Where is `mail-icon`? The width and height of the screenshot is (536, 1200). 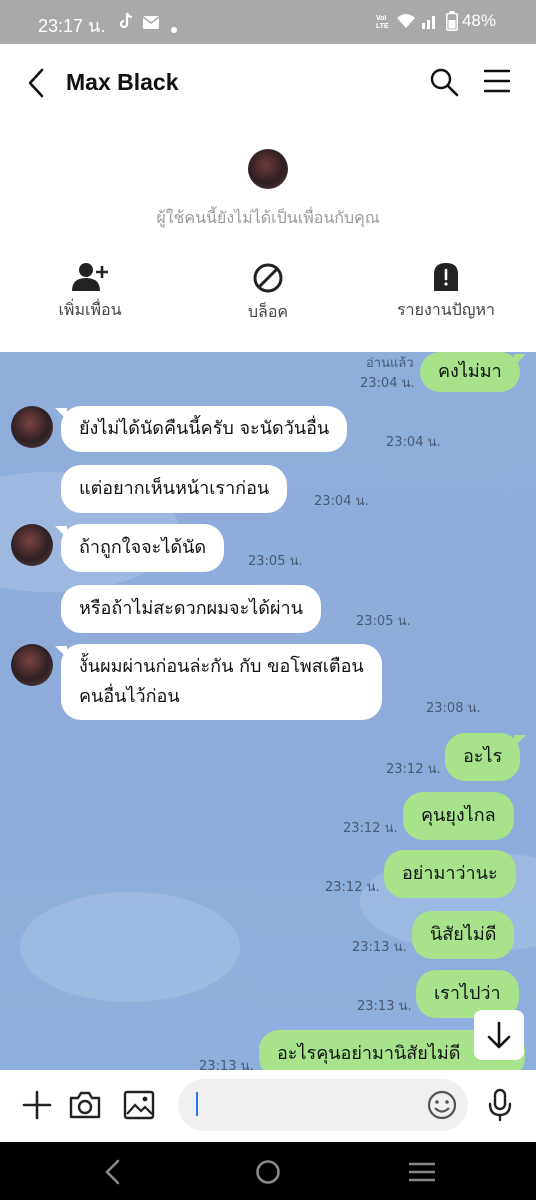 mail-icon is located at coordinates (151, 23).